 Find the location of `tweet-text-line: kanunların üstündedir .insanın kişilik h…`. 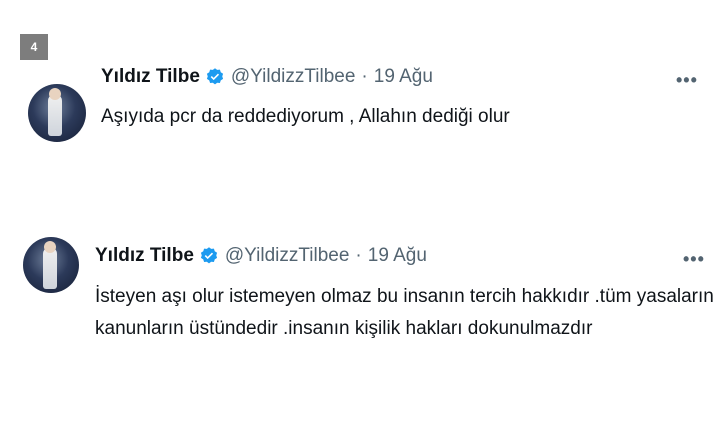

tweet-text-line: kanunların üstündedir .insanın kişilik h… is located at coordinates (344, 328).